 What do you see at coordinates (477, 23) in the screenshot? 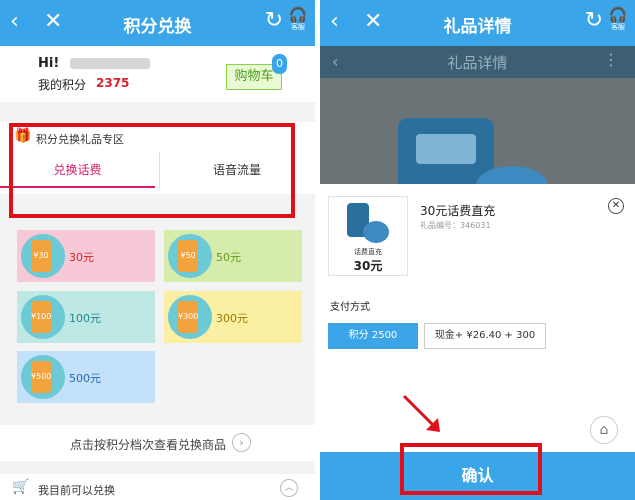
I see `top-bar: ‹ ✕ 礼品详情 ↻ 🎧 客服` at bounding box center [477, 23].